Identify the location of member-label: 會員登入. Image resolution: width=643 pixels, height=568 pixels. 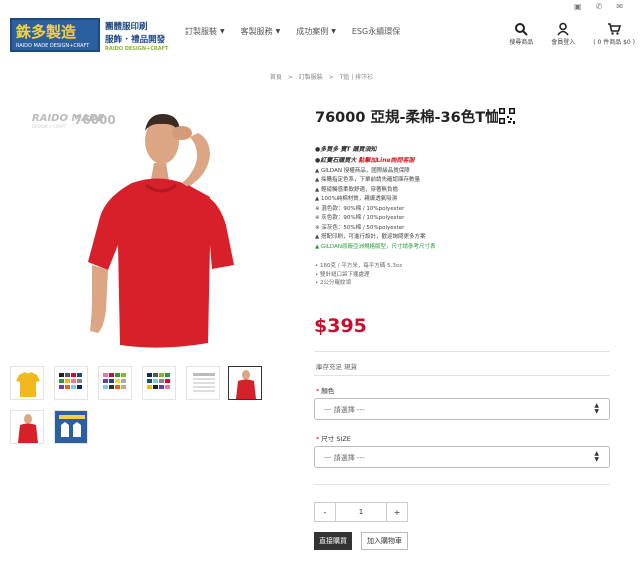
(563, 42).